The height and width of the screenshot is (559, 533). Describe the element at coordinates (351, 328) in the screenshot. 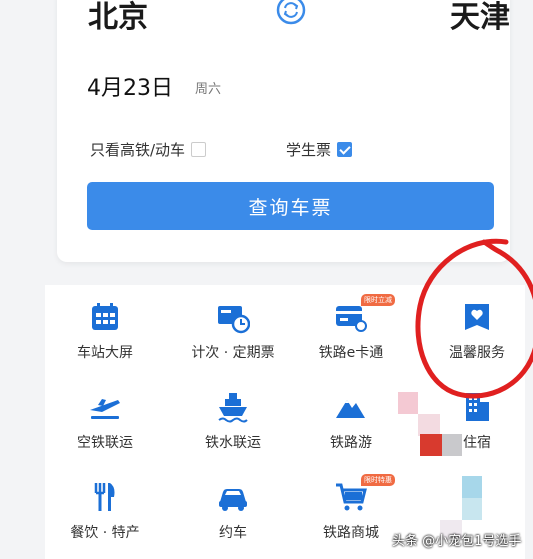

I see `service-e-card: 限时立减 铁路e卡通` at that location.